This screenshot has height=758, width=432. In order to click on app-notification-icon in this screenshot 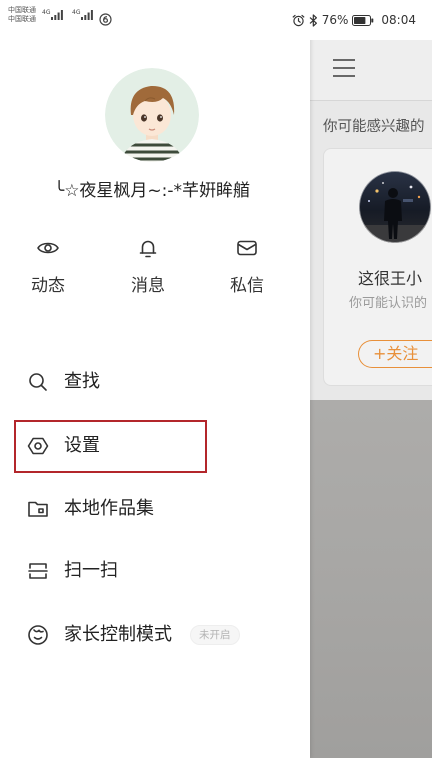, I will do `click(105, 18)`.